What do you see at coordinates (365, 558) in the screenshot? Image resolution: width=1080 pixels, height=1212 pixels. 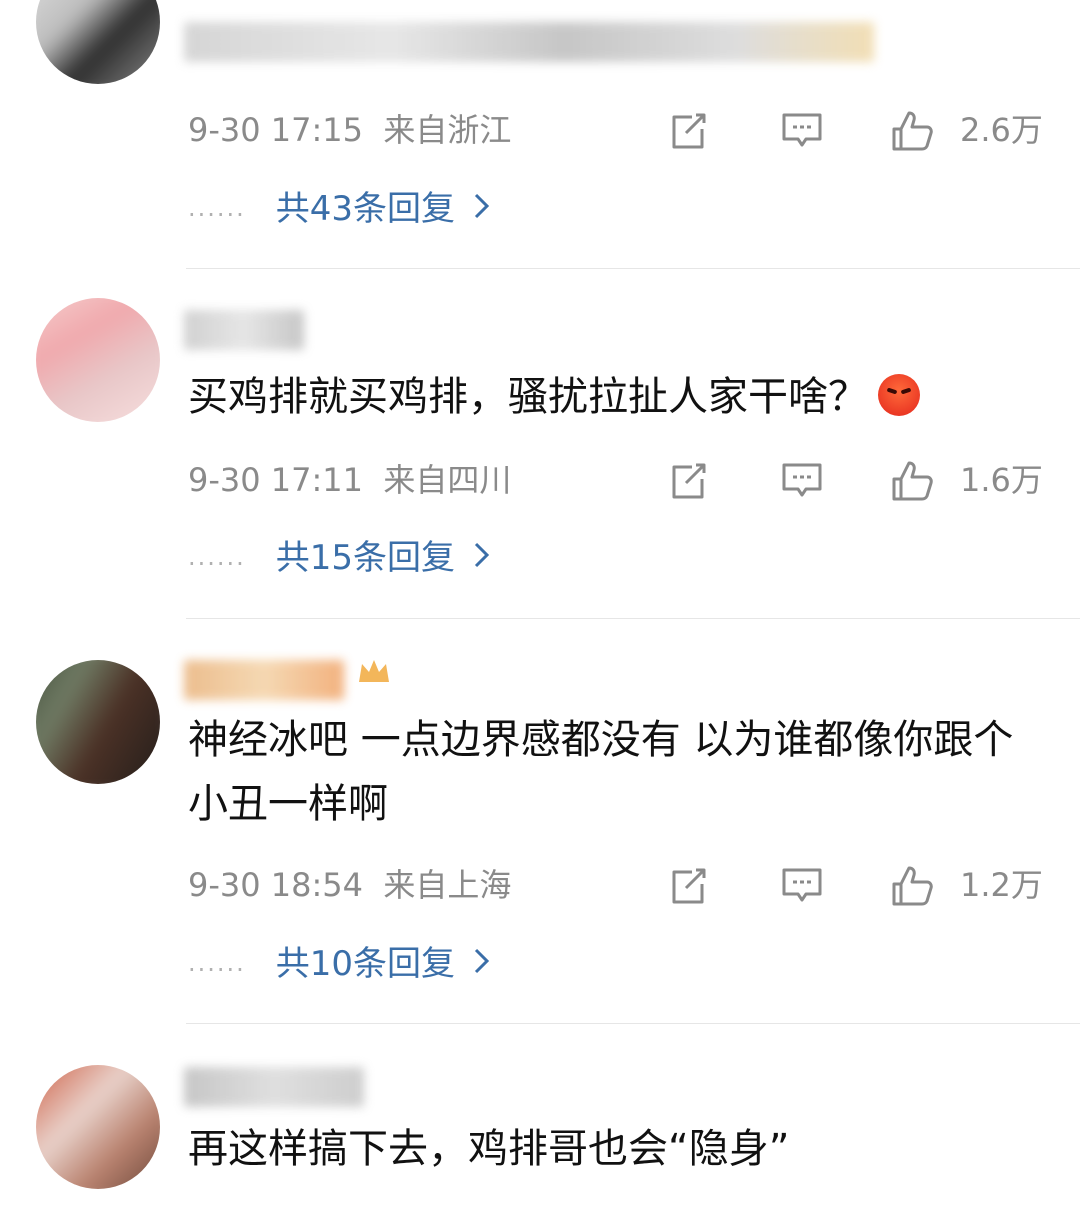 I see `reply-count: 共15条回复` at bounding box center [365, 558].